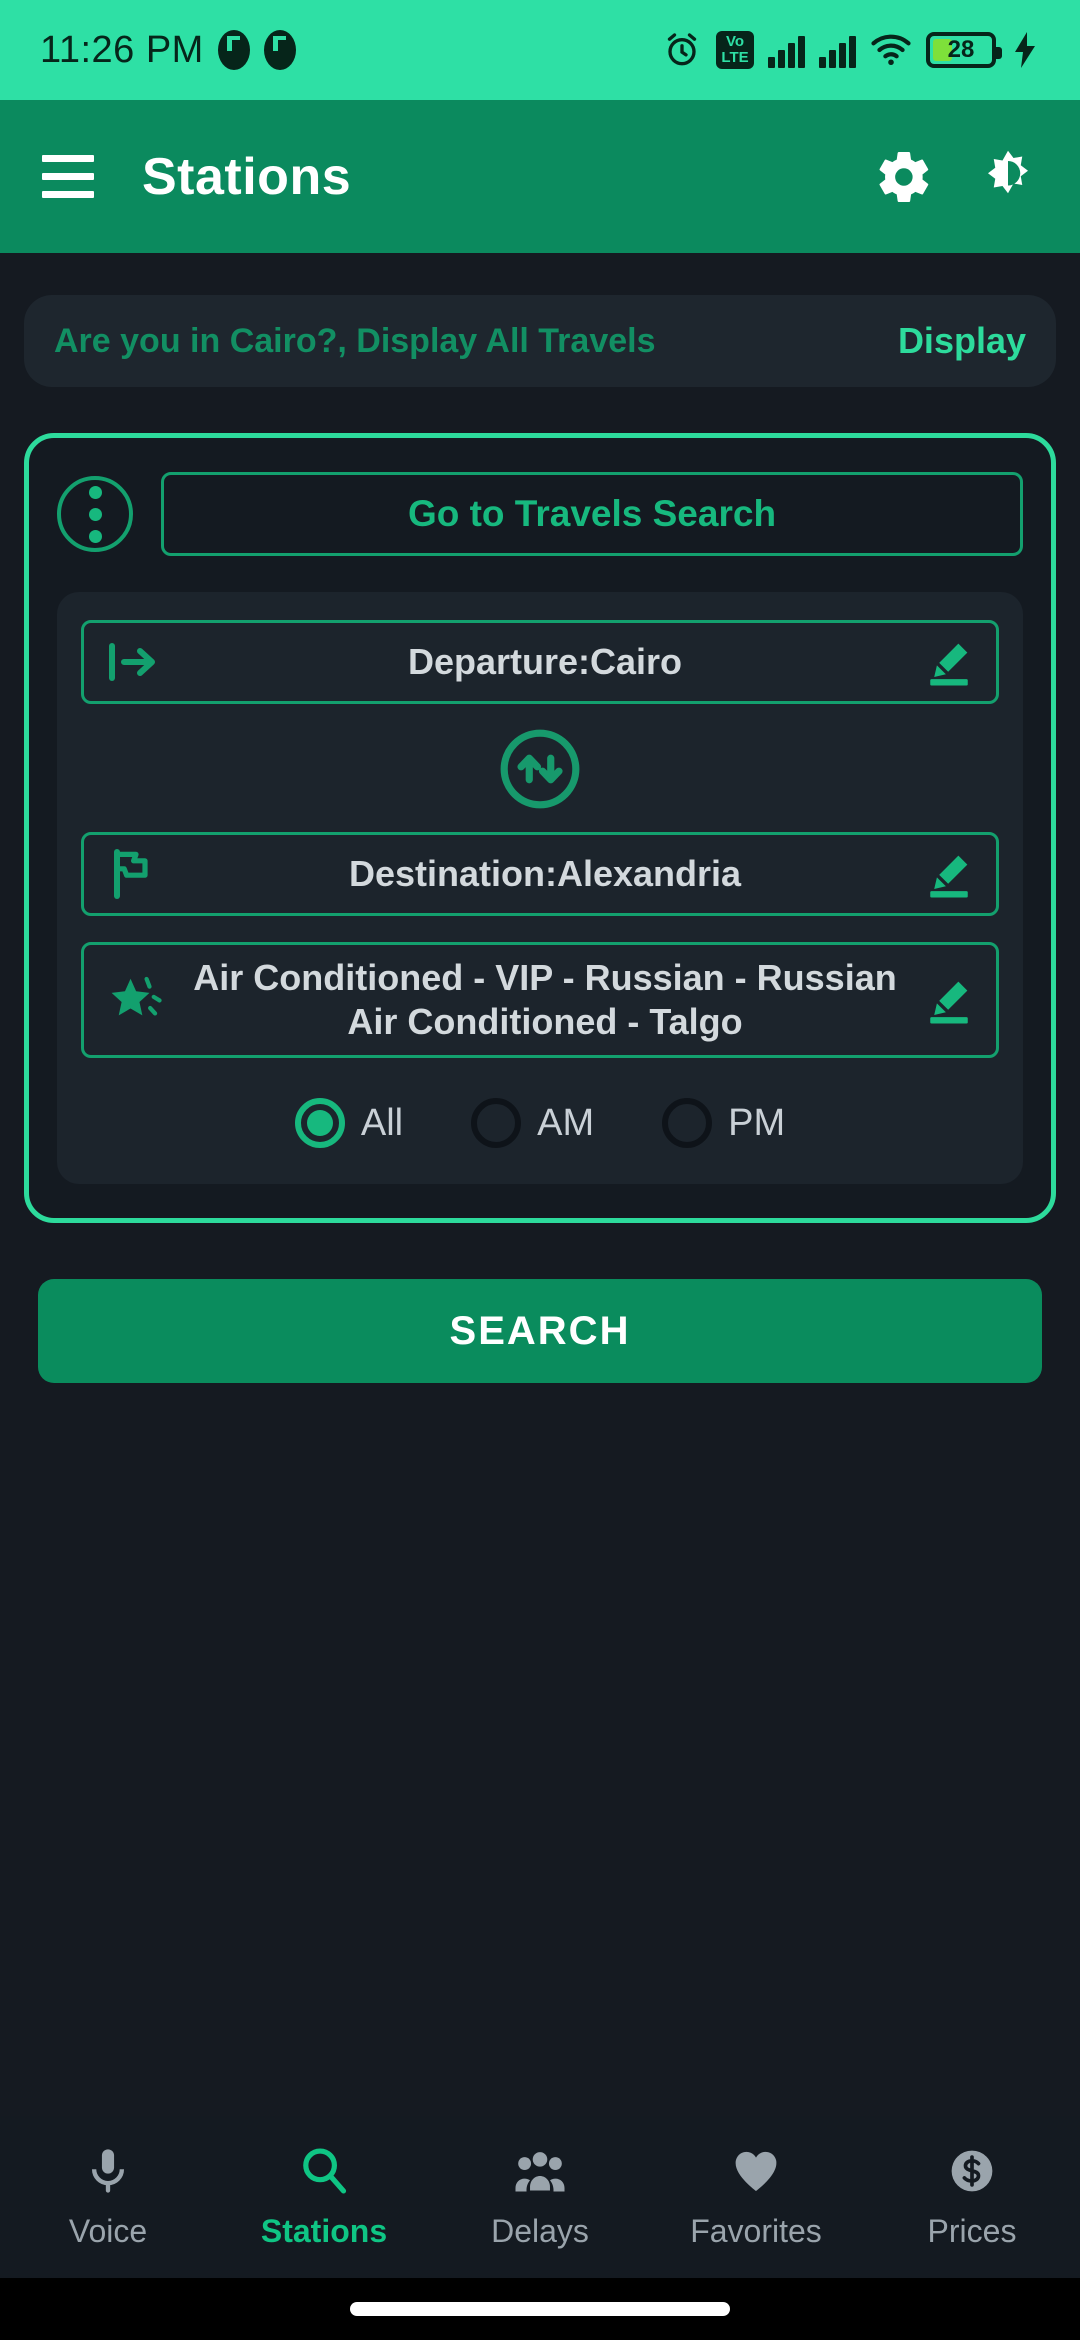 The height and width of the screenshot is (2340, 1080). What do you see at coordinates (756, 2230) in the screenshot?
I see `nav-label: Favorites` at bounding box center [756, 2230].